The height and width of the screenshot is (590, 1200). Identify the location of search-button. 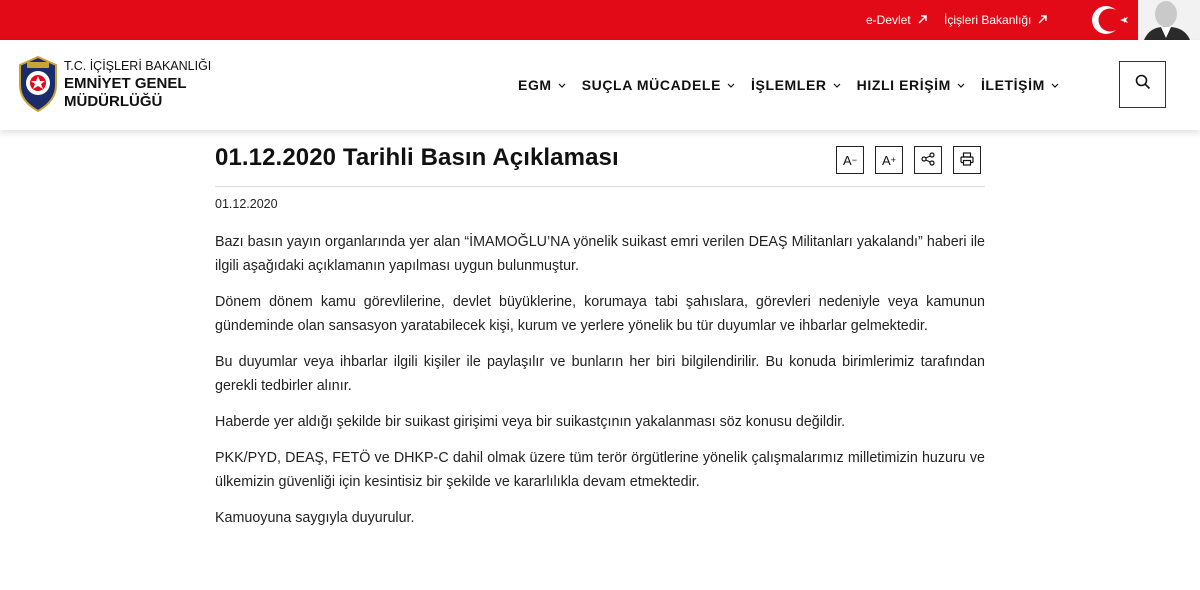
(1142, 84).